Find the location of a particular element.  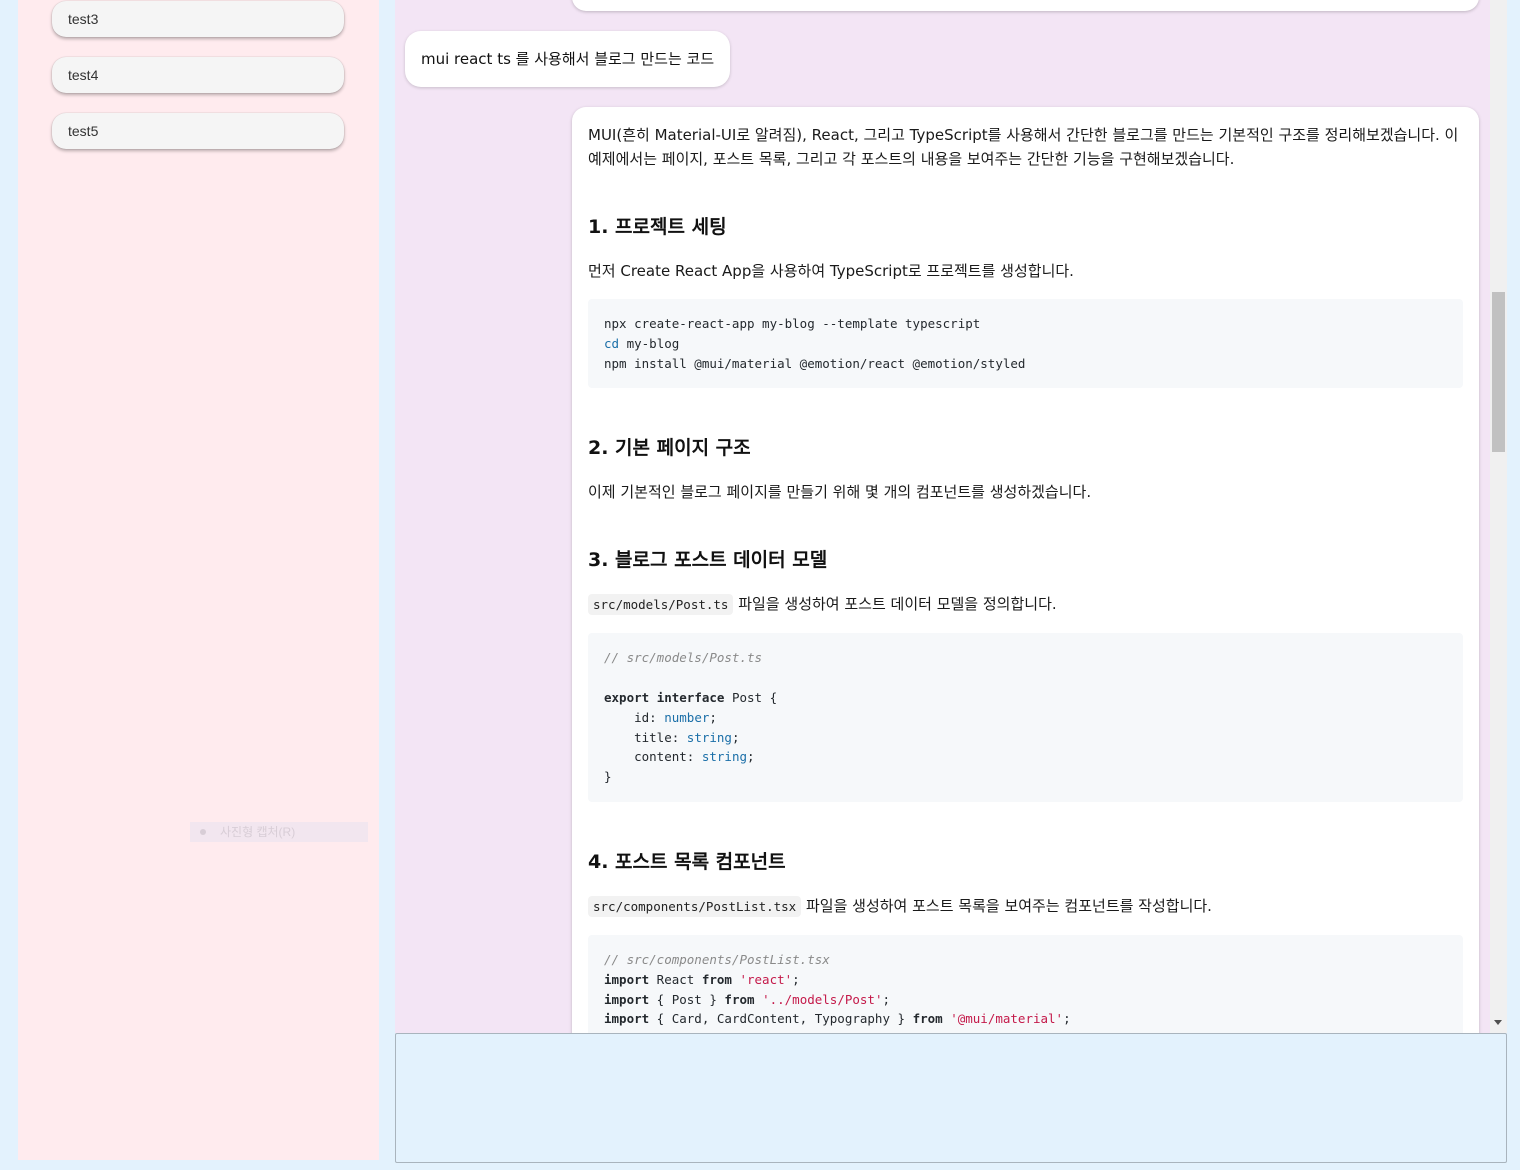

section-heading: 2. 기본 페이지 구조 is located at coordinates (669, 448).